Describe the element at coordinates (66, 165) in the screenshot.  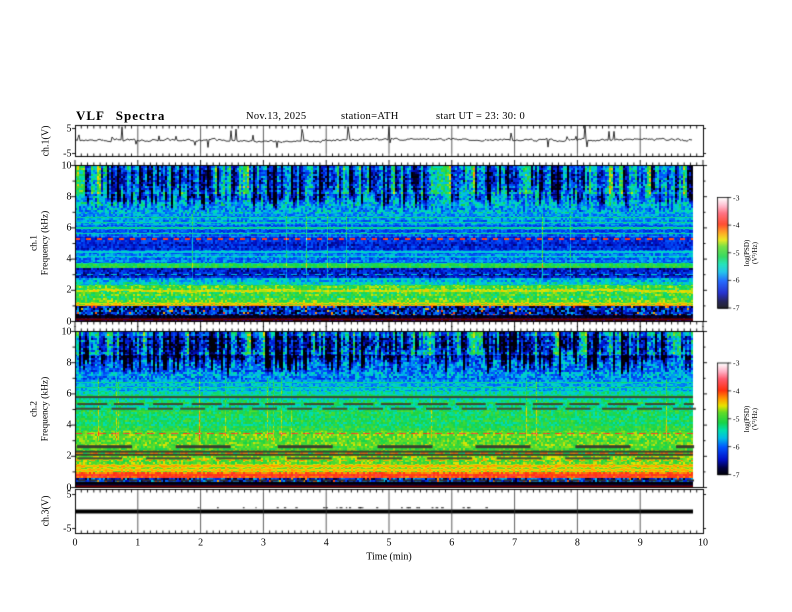
I see `spec1-y-tick-label: 10` at that location.